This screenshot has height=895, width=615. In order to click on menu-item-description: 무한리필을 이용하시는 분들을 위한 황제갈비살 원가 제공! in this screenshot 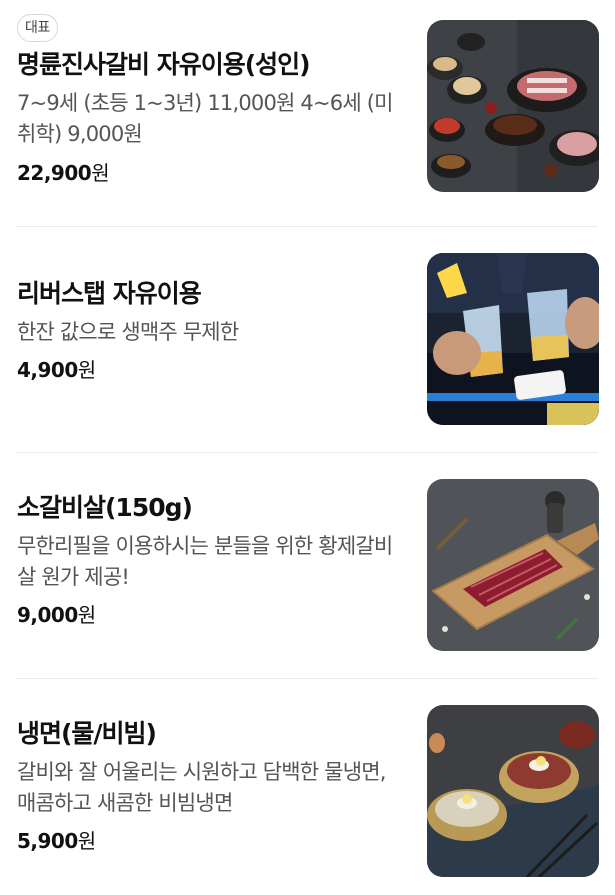, I will do `click(205, 561)`.